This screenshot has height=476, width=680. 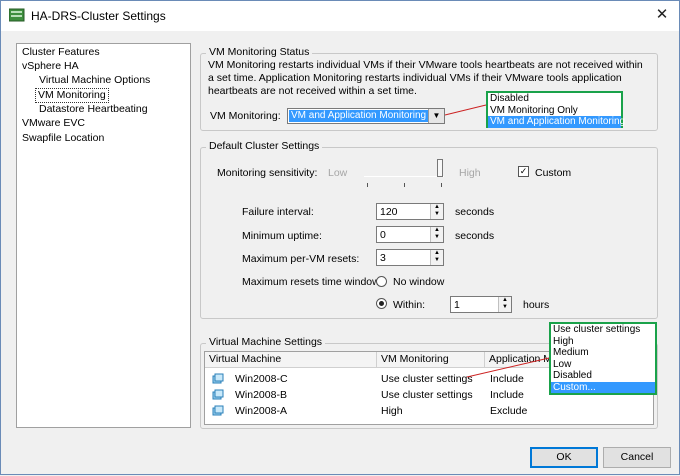 I want to click on sensitivity-high-label: High, so click(x=470, y=173).